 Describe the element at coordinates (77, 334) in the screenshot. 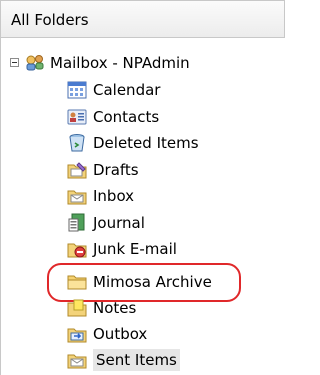

I see `outbox-icon` at that location.